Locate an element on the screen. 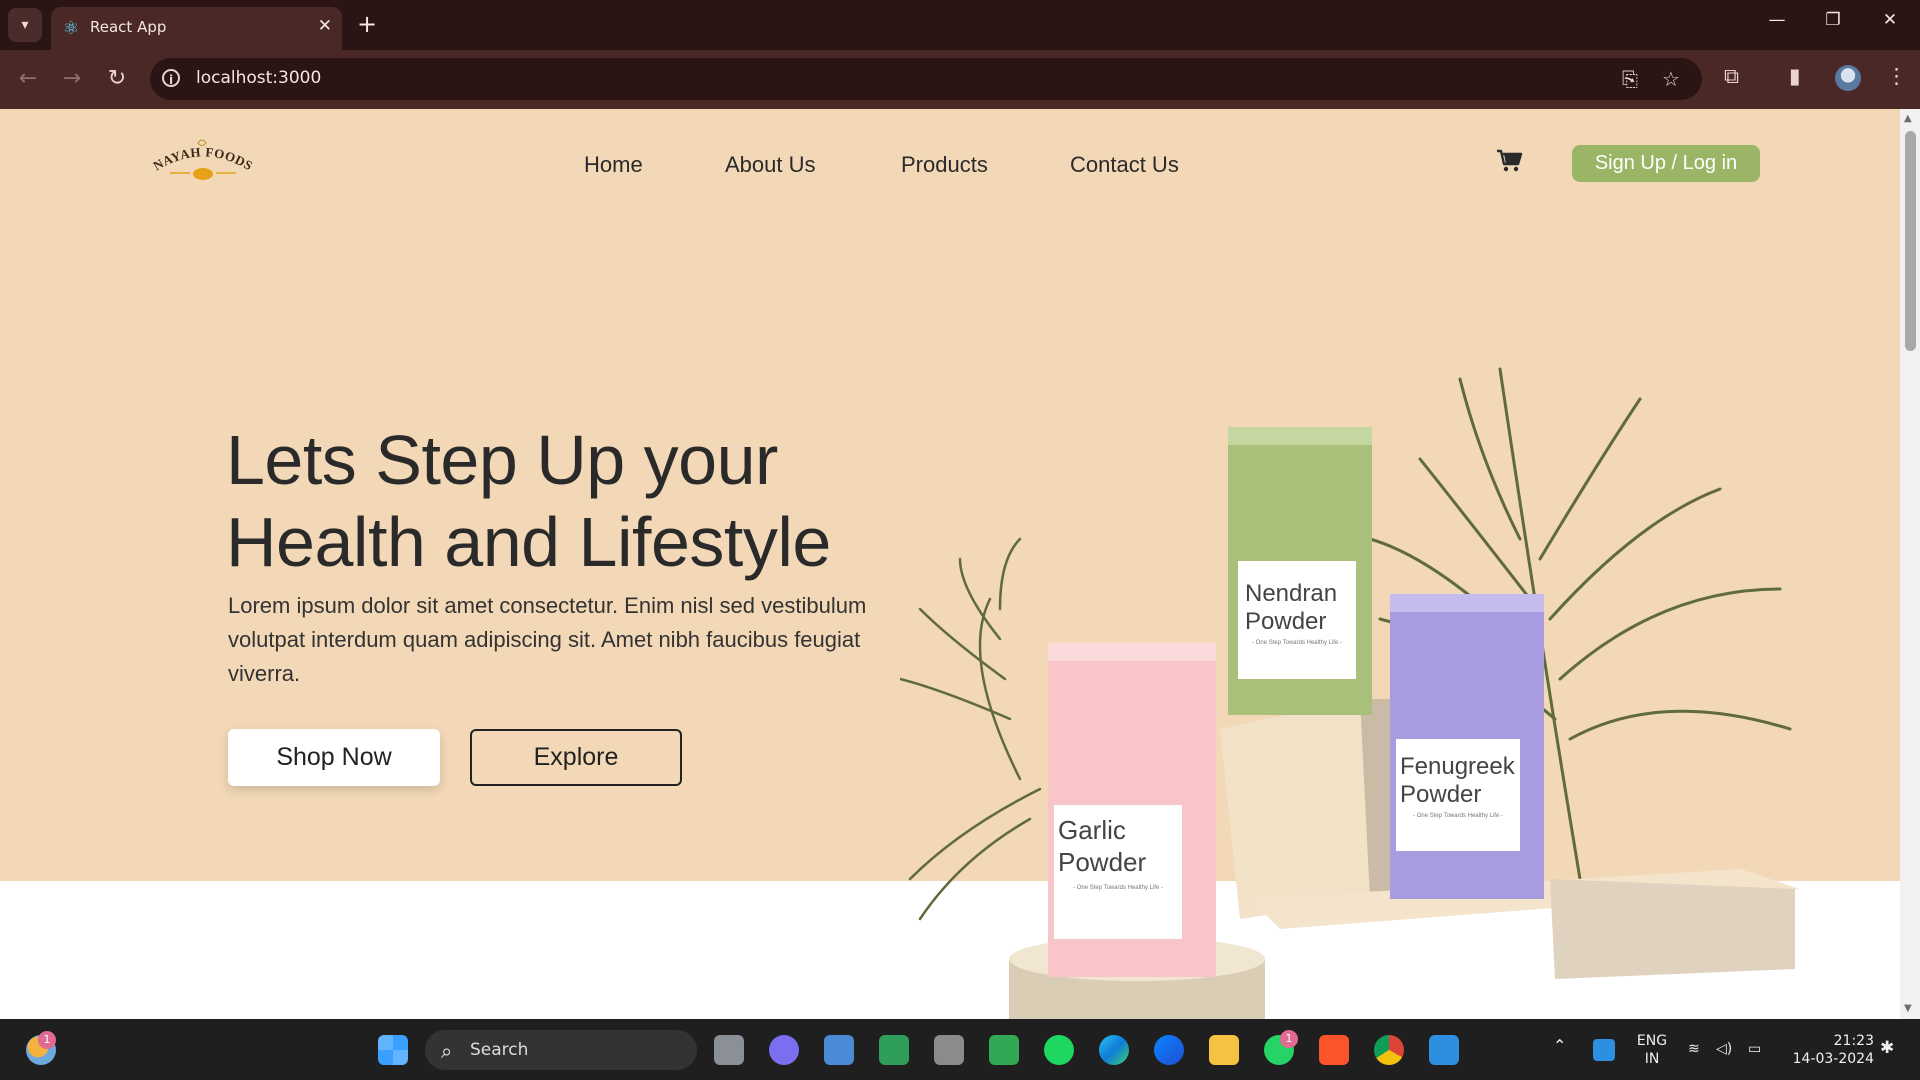 The image size is (1920, 1080). teams-chat-icon is located at coordinates (784, 1050).